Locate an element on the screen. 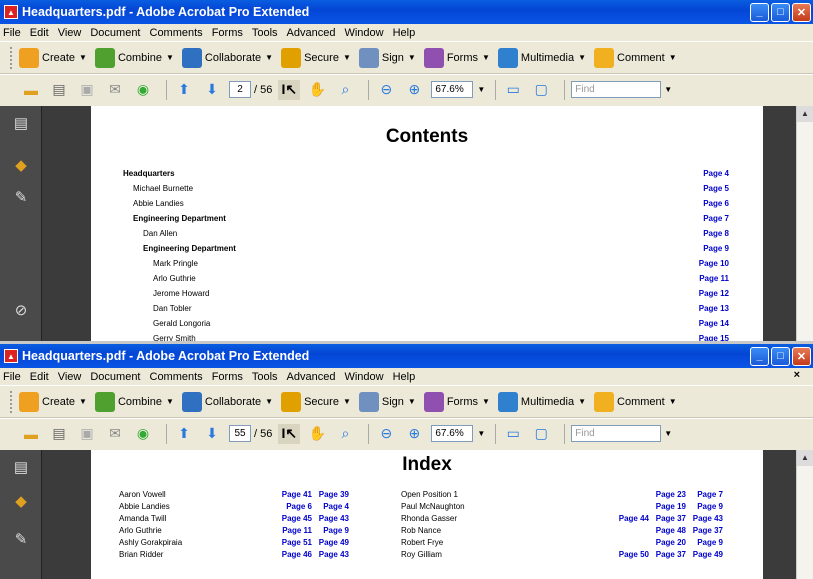 Image resolution: width=813 pixels, height=579 pixels. globe-icon: ◉ is located at coordinates (143, 434).